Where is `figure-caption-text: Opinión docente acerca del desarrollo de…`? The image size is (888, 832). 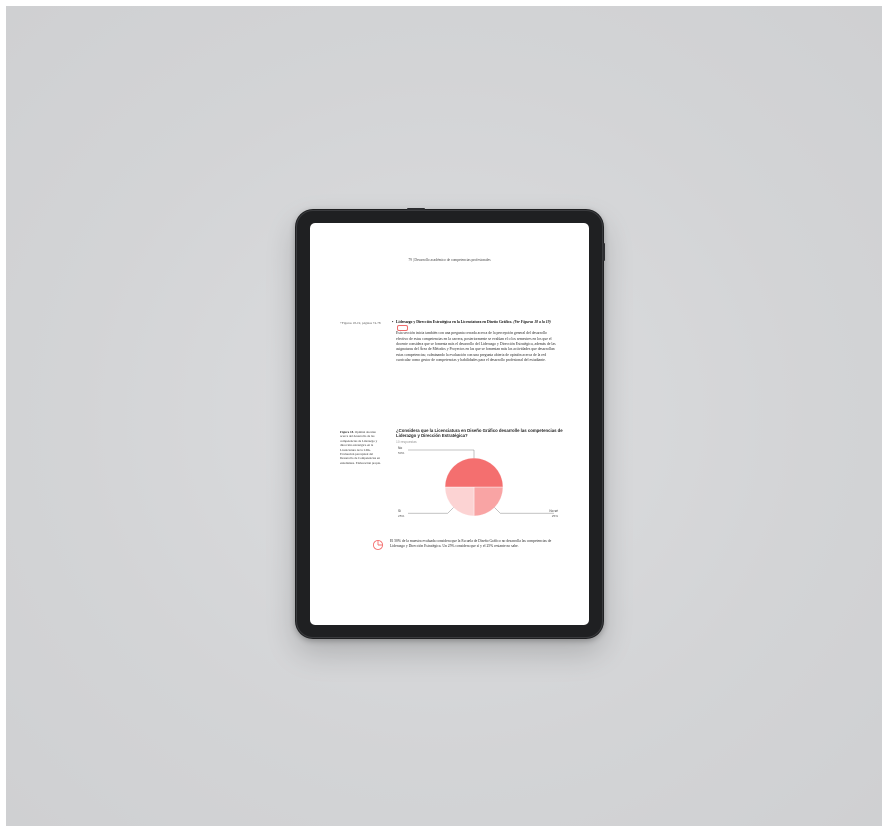 figure-caption-text: Opinión docente acerca del desarrollo de… is located at coordinates (360, 447).